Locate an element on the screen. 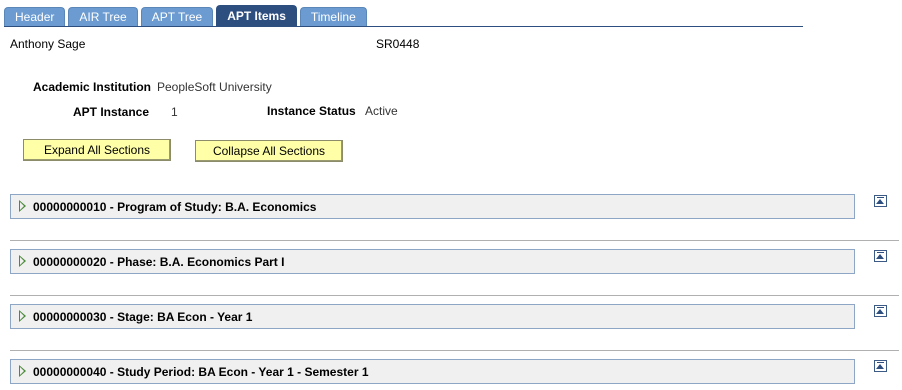 The width and height of the screenshot is (902, 390). expand-all-sections-button: Expand All Sections is located at coordinates (97, 150).